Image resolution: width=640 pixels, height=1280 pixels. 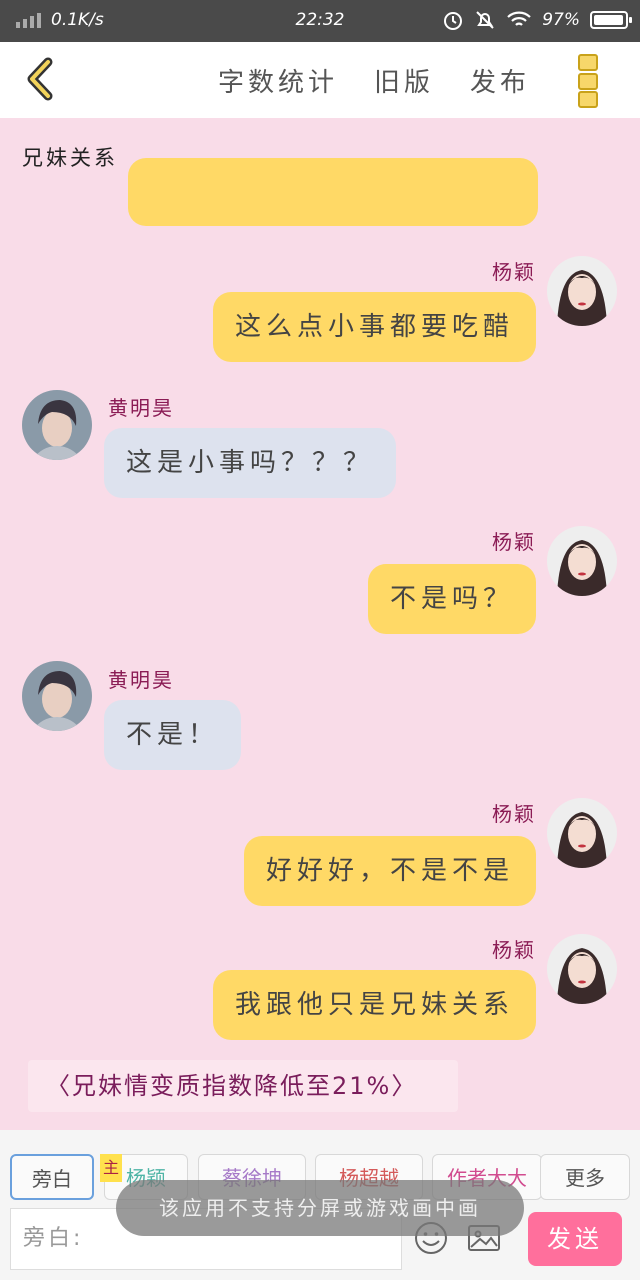 I want to click on top-actions: 字数统计 旧版 发布, so click(x=374, y=80).